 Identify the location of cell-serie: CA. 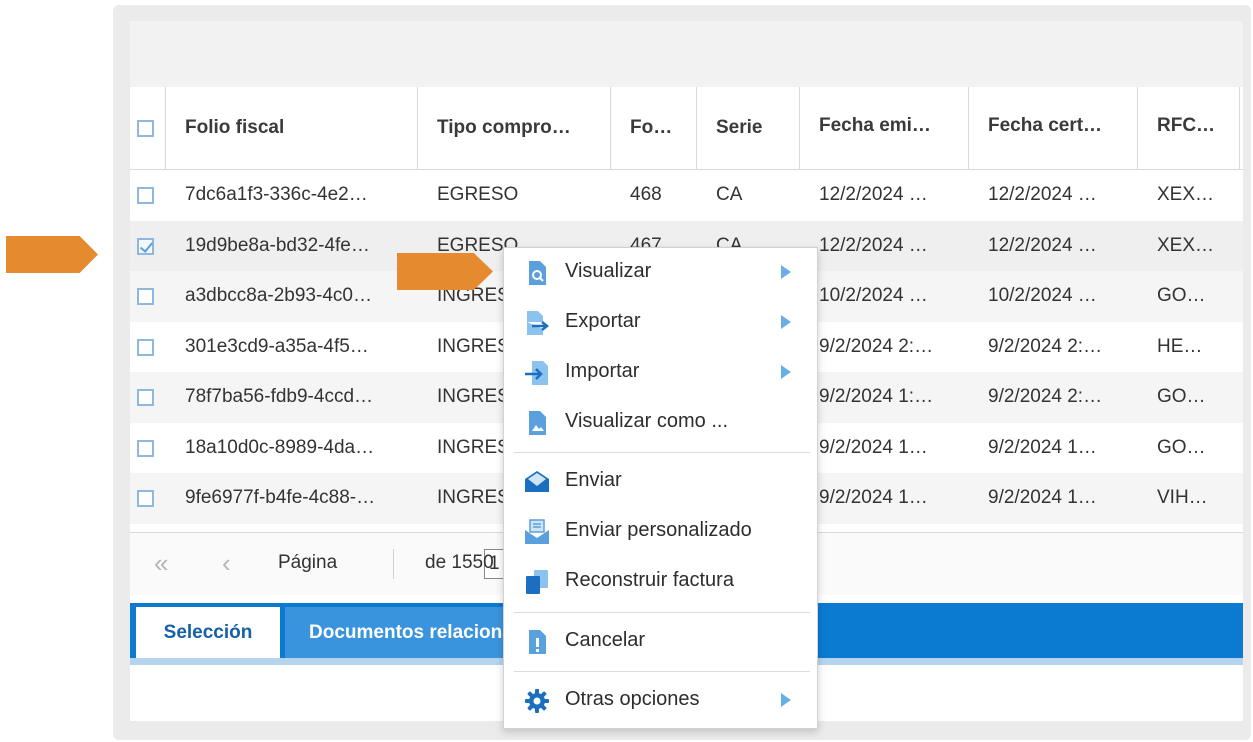
(729, 194).